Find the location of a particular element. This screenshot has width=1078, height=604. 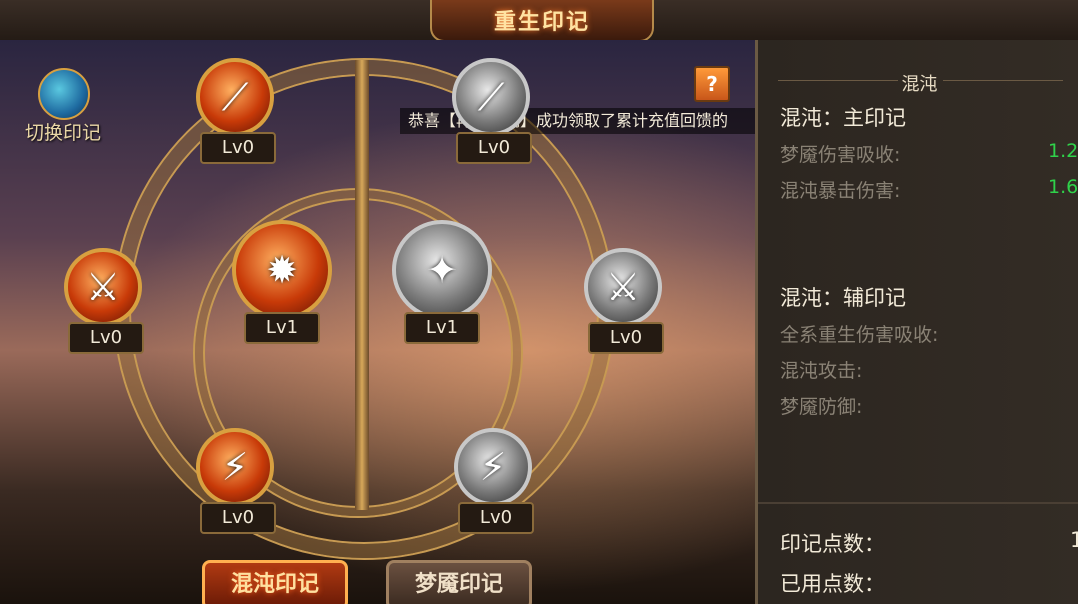

main-stat-label: 梦魇伤害吸收: is located at coordinates (840, 155).